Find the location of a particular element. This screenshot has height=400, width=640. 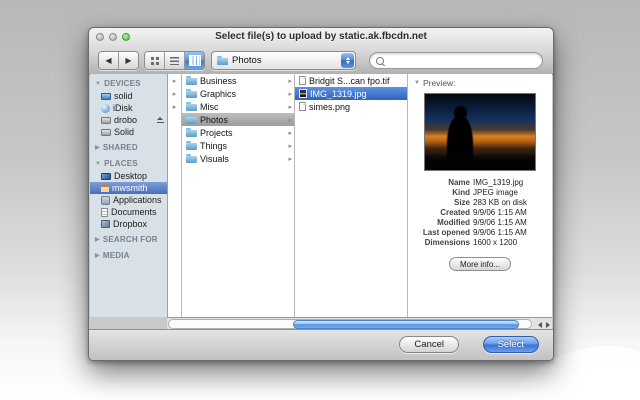

person-silhouette-head is located at coordinates (460, 113).